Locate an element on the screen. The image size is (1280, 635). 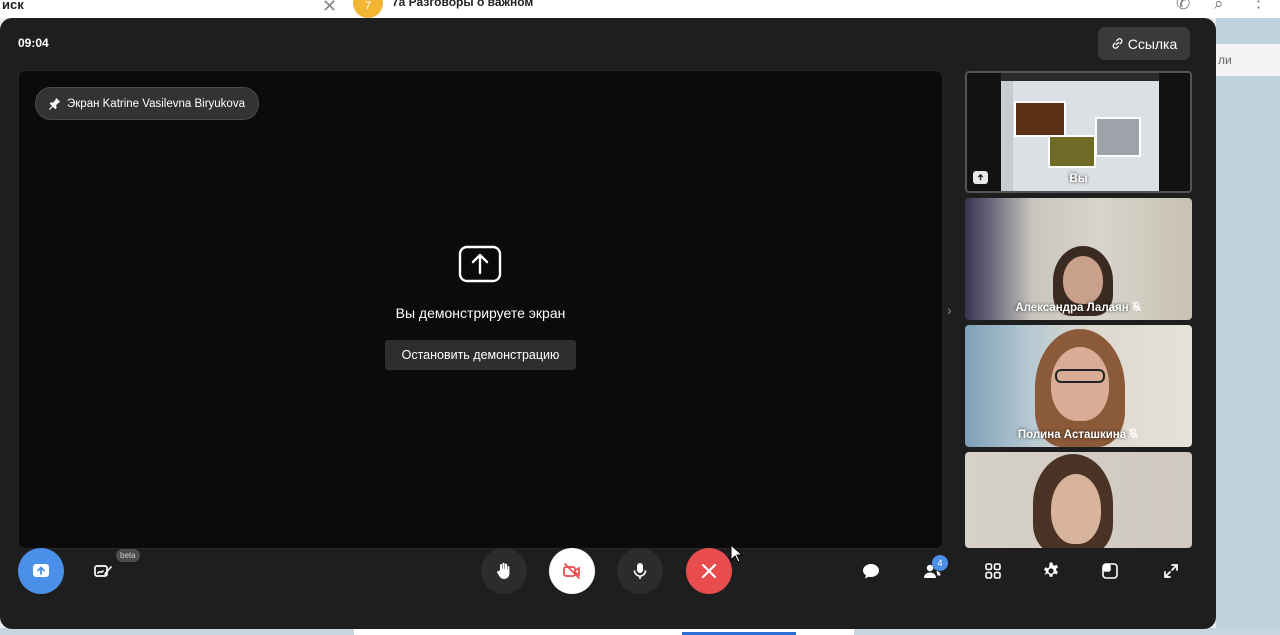
raise-hand-button is located at coordinates (504, 571).